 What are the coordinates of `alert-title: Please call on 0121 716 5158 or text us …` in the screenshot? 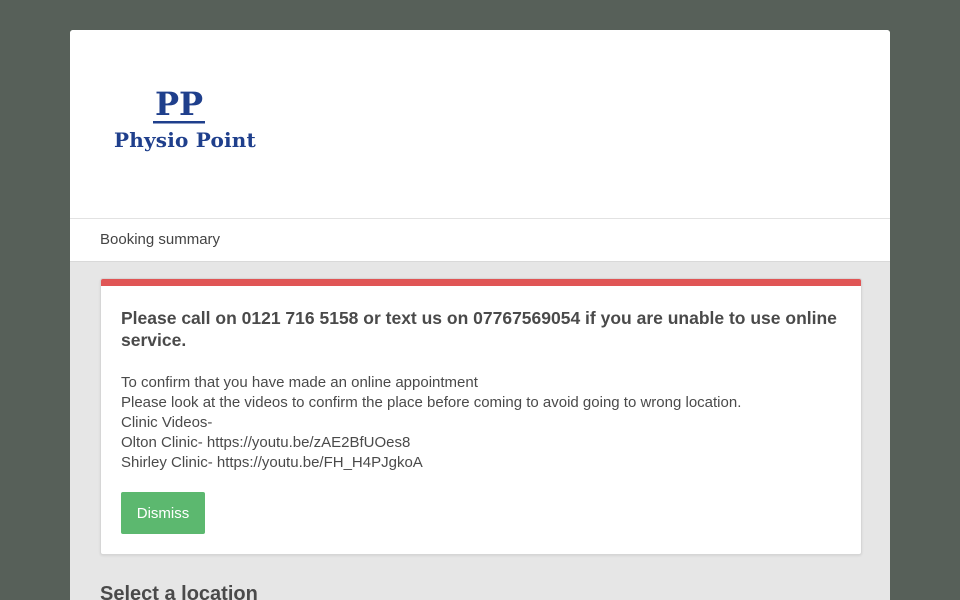 It's located at (479, 329).